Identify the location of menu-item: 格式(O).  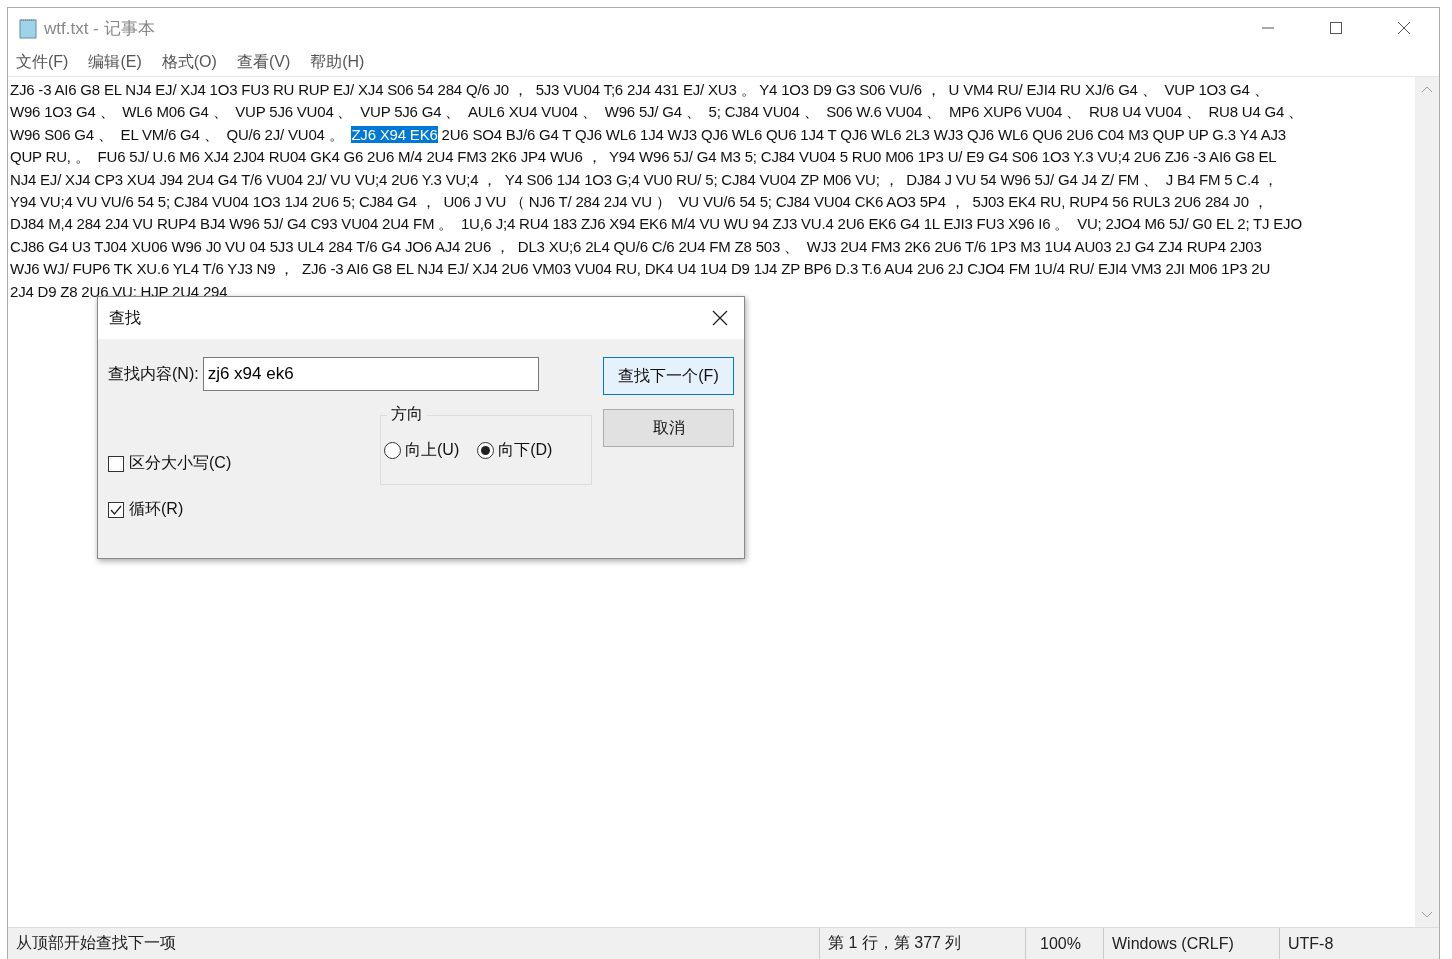
(189, 62).